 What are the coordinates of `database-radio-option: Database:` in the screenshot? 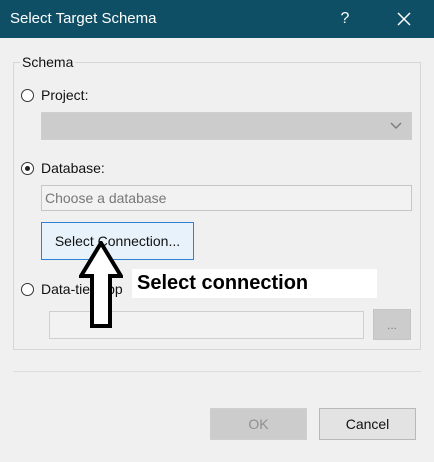 It's located at (63, 168).